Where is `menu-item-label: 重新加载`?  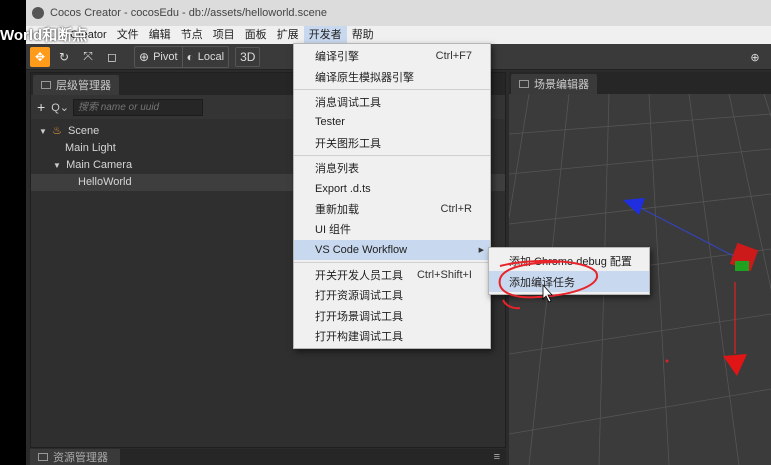
menu-item-label: 重新加载 is located at coordinates (337, 209).